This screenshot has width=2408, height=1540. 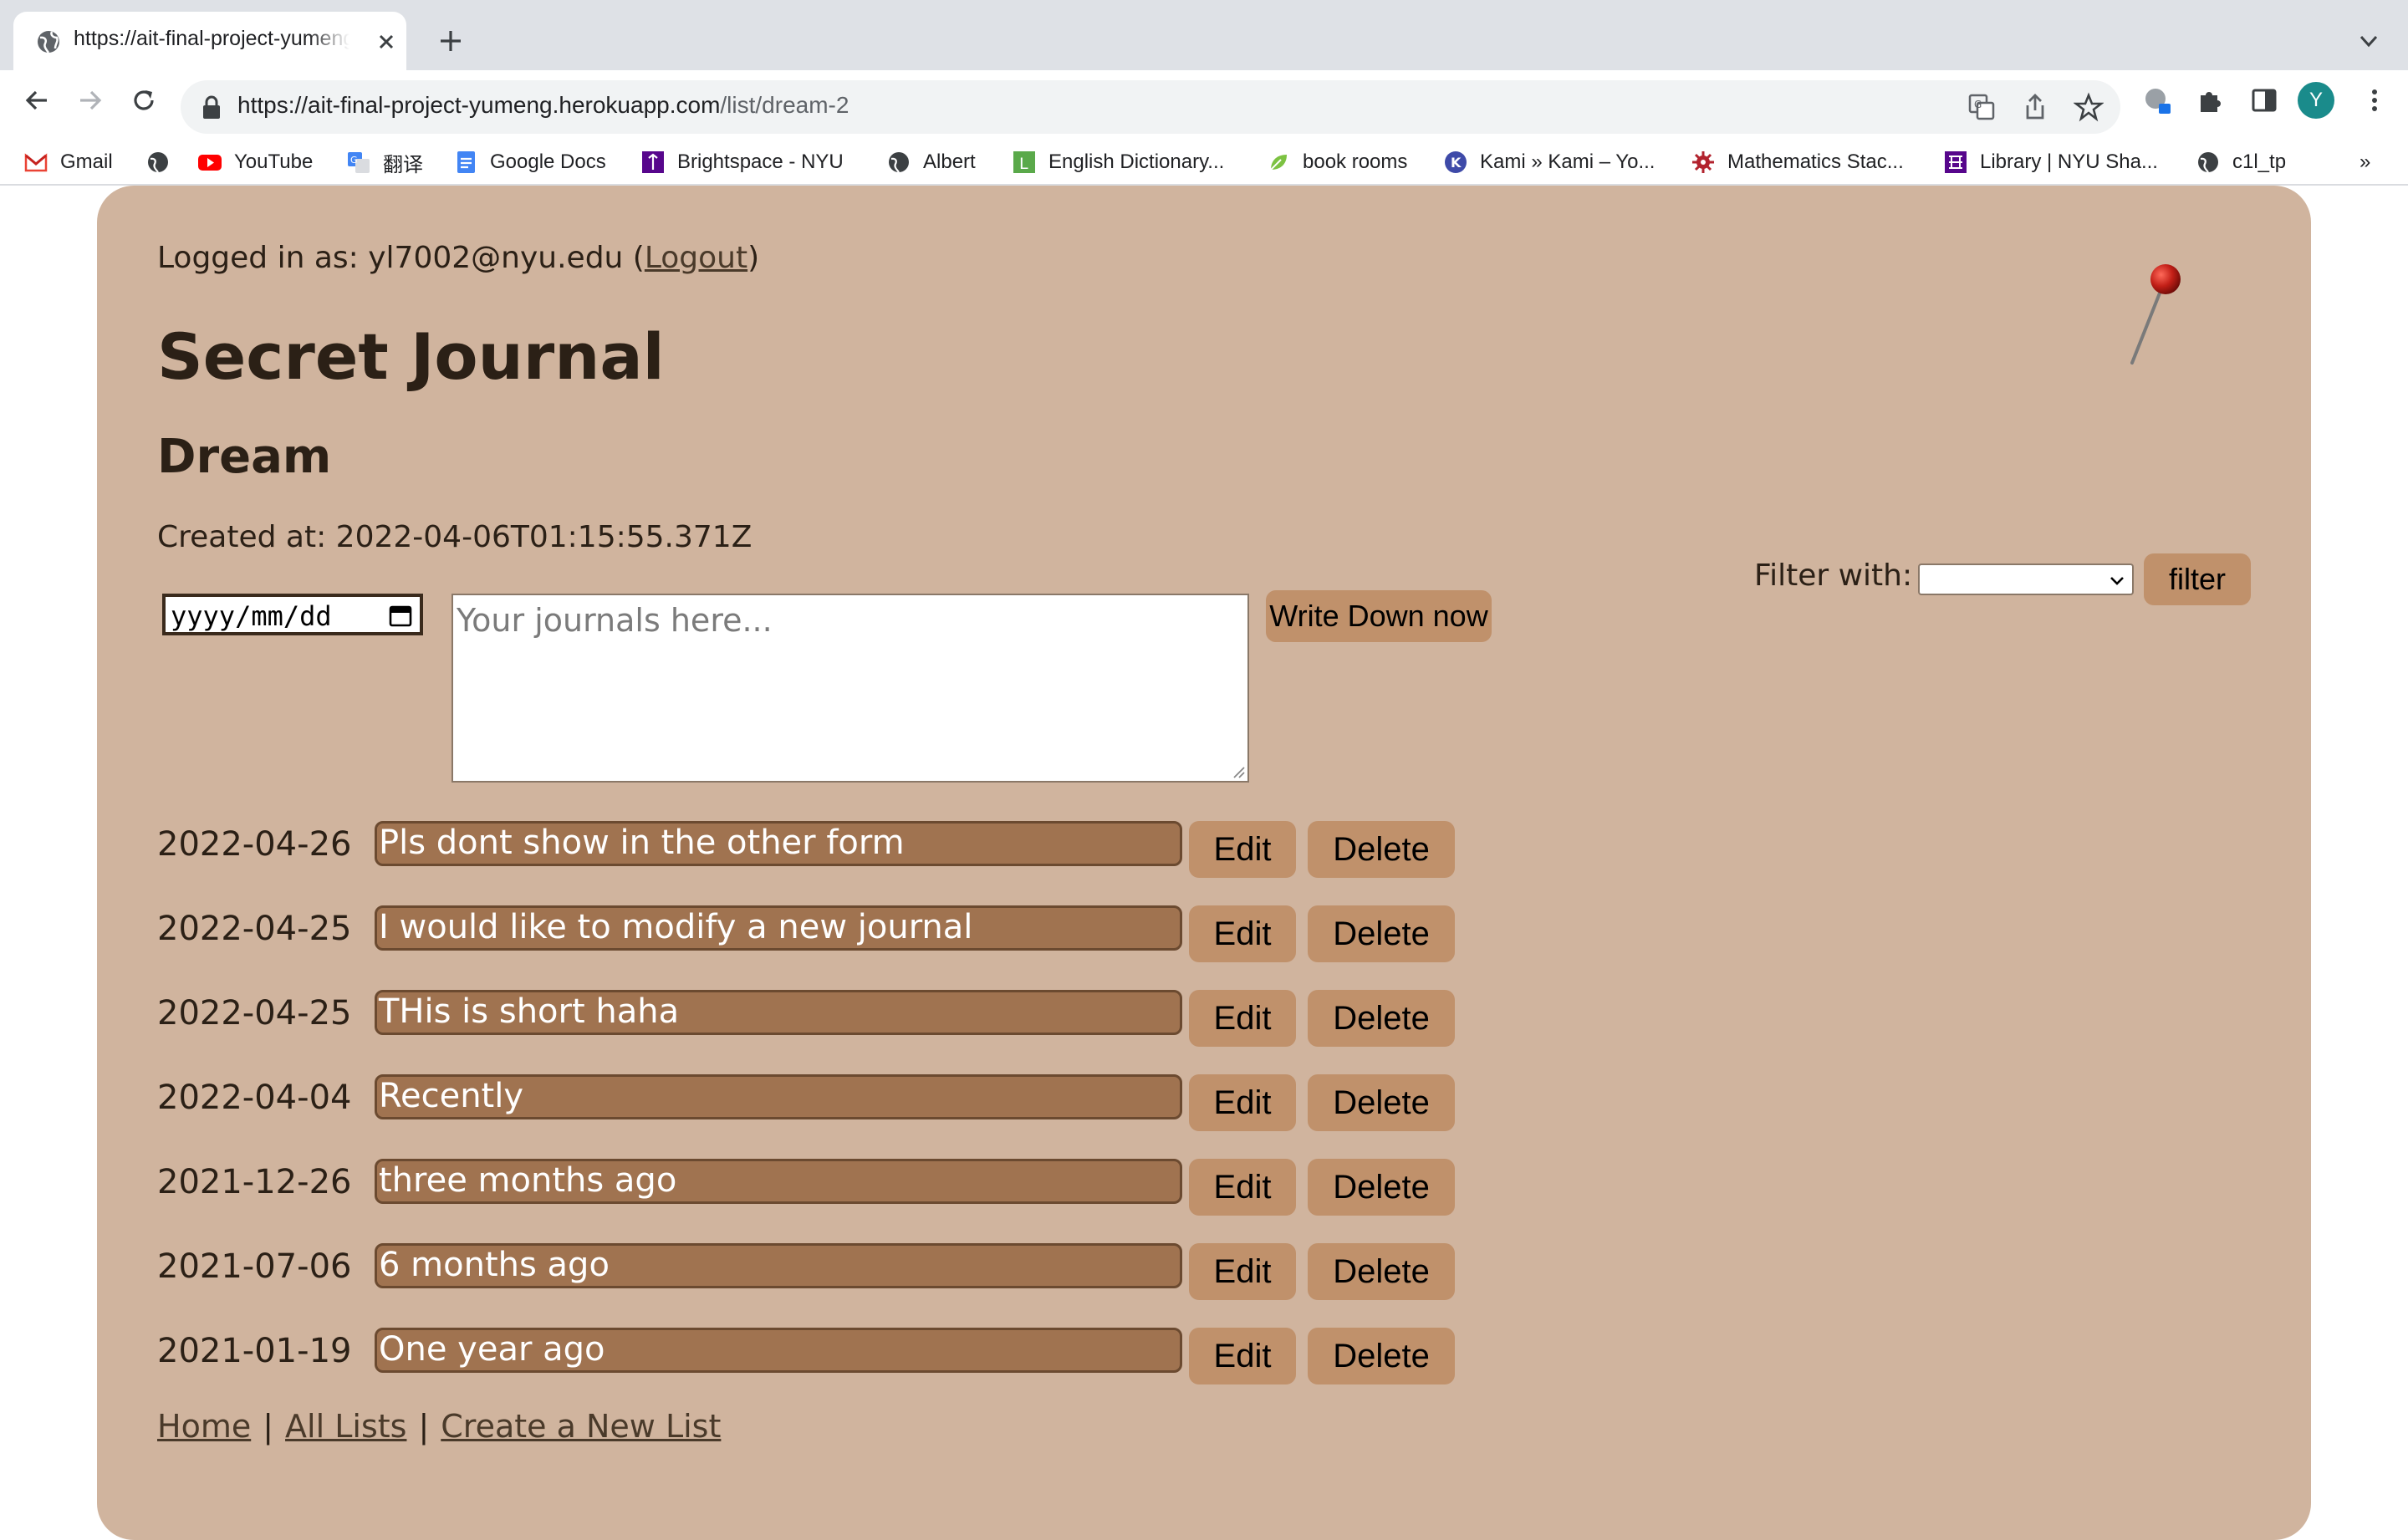 I want to click on entry-date: 2021-01-19, so click(x=255, y=1351).